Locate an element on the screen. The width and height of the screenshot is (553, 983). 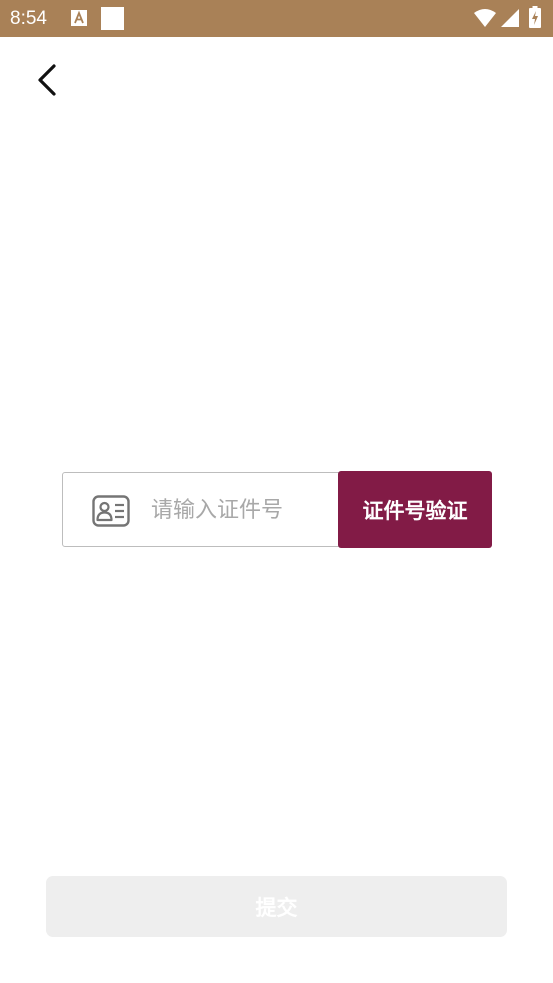
status-time: 8:54 is located at coordinates (28, 18).